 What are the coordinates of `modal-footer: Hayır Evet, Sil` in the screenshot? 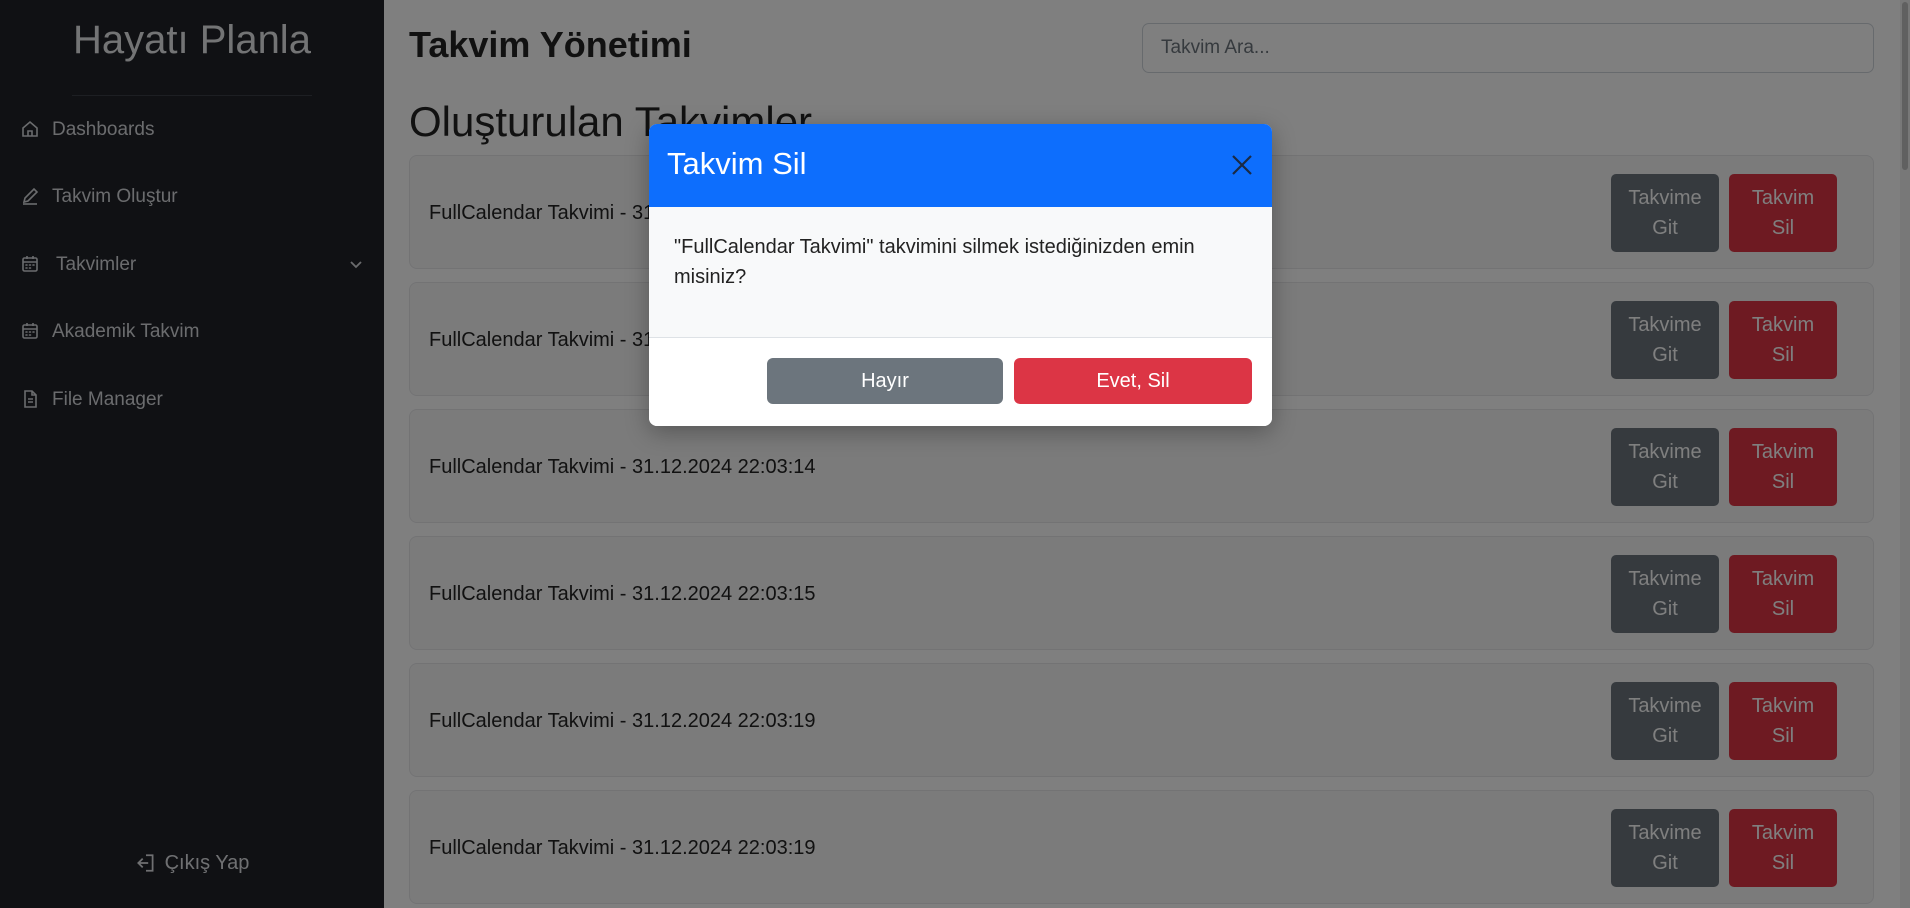 It's located at (960, 382).